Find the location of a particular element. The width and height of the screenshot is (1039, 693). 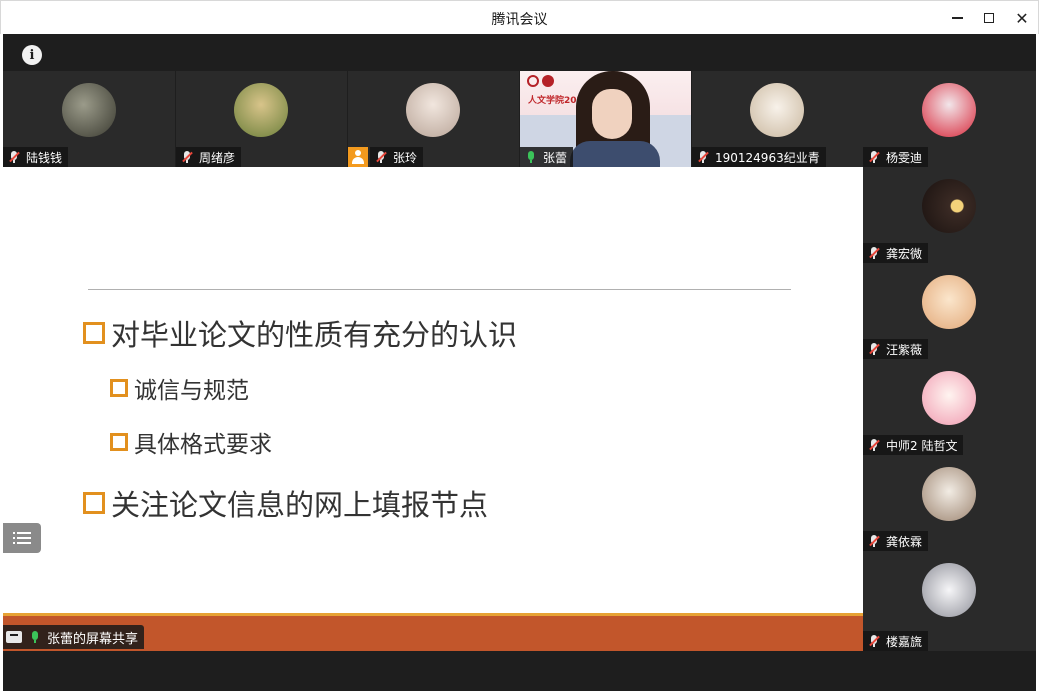

participant-name: 龚宏微 is located at coordinates (904, 253).